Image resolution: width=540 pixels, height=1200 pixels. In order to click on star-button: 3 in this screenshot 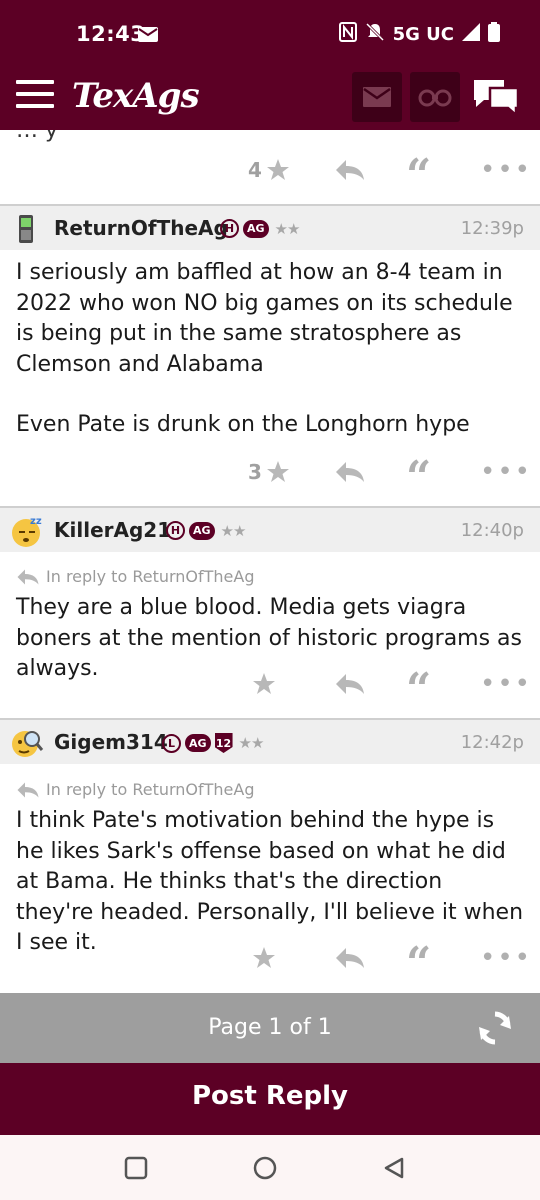, I will do `click(269, 472)`.